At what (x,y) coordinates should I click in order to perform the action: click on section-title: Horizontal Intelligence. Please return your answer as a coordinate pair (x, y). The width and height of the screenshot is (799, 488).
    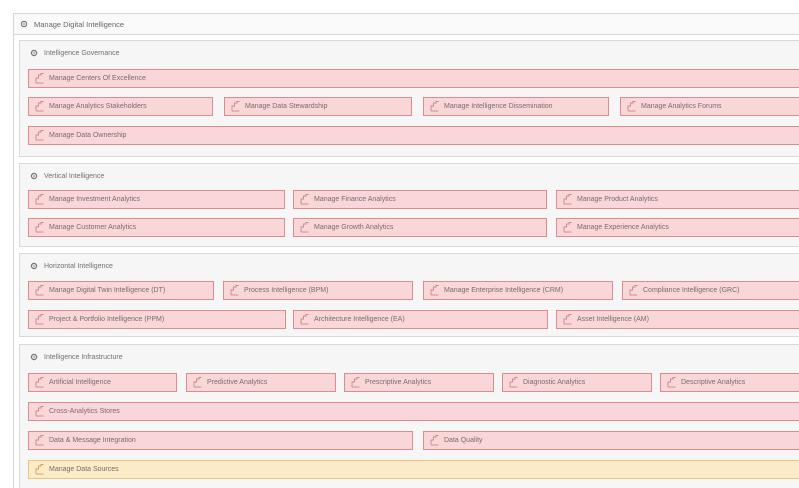
    Looking at the image, I should click on (71, 266).